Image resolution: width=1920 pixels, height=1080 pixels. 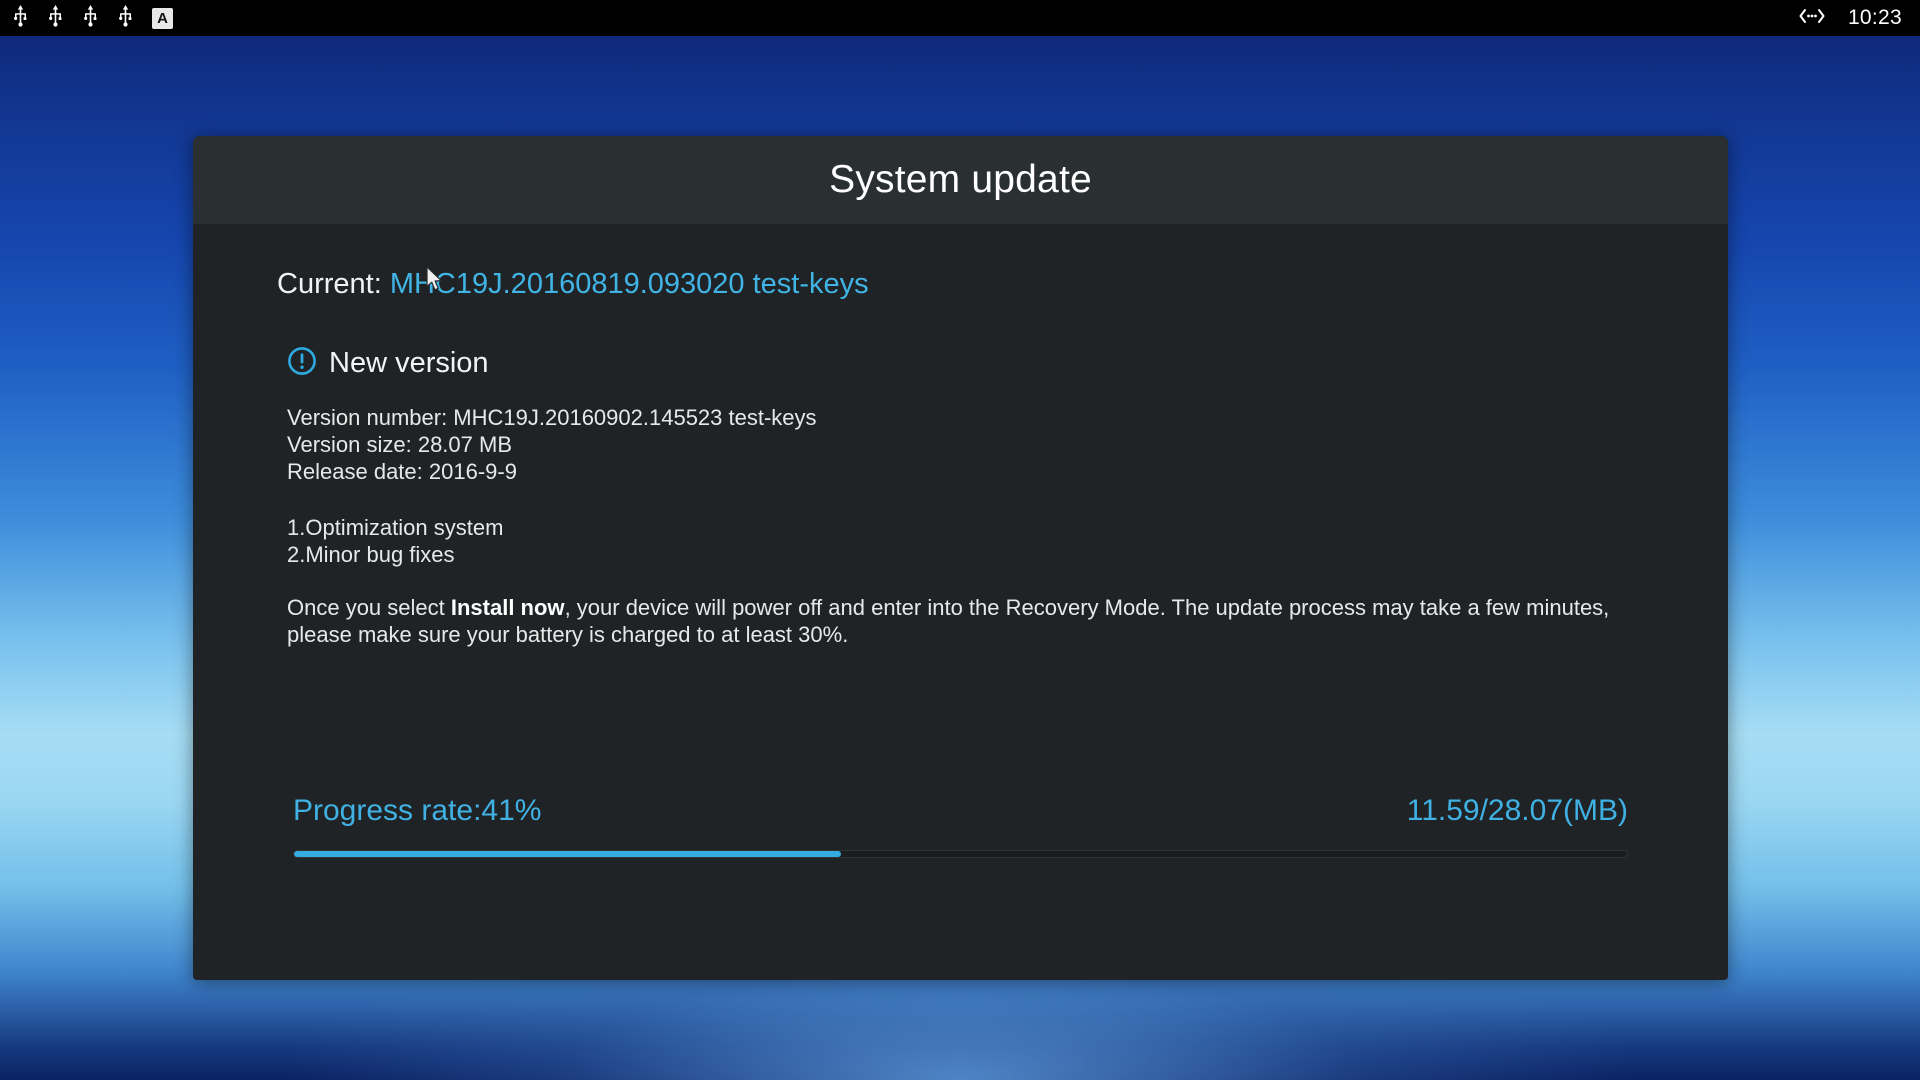 What do you see at coordinates (395, 541) in the screenshot?
I see `changelog-list: 1.Optimization system 2.Minor bug fixes` at bounding box center [395, 541].